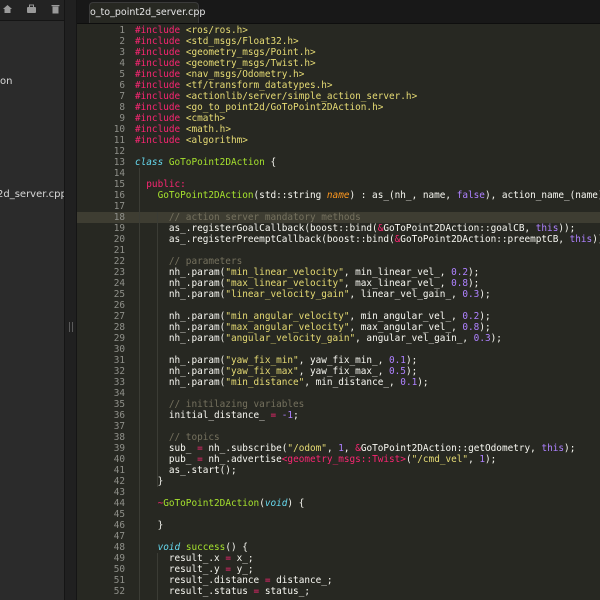 The height and width of the screenshot is (600, 600). I want to click on code-line: initial_distance_ = -1;, so click(217, 415).